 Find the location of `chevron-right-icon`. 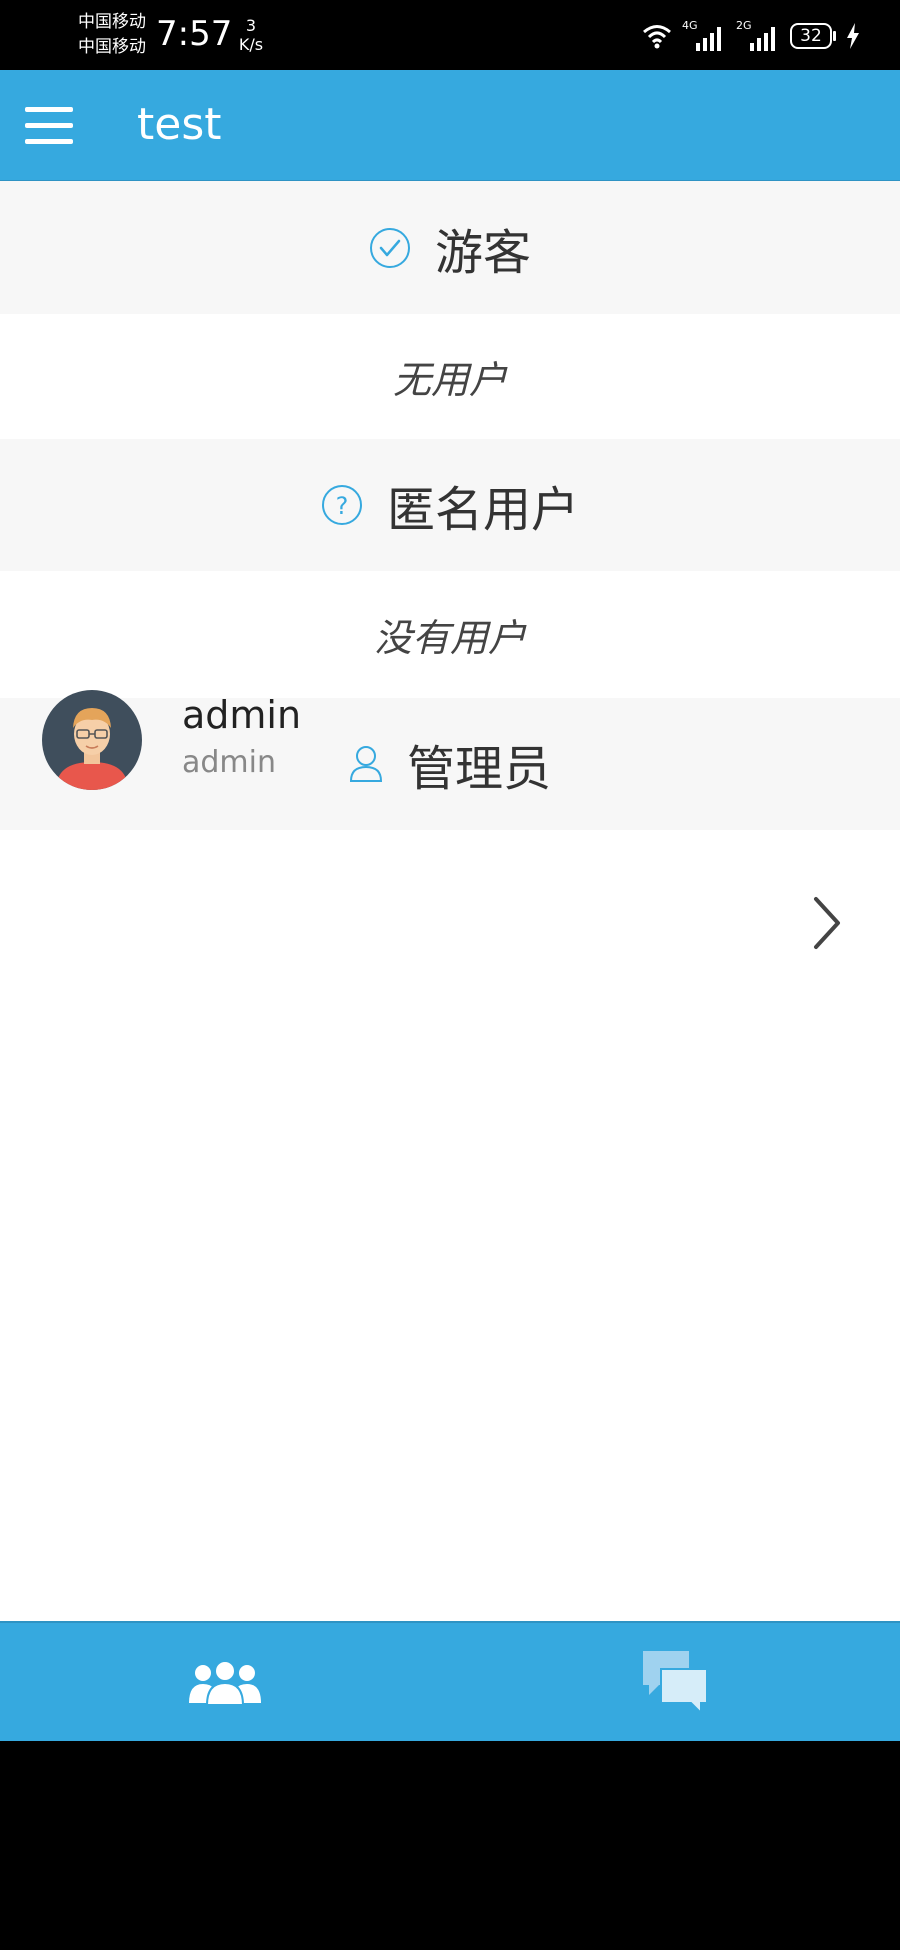

chevron-right-icon is located at coordinates (827, 923).